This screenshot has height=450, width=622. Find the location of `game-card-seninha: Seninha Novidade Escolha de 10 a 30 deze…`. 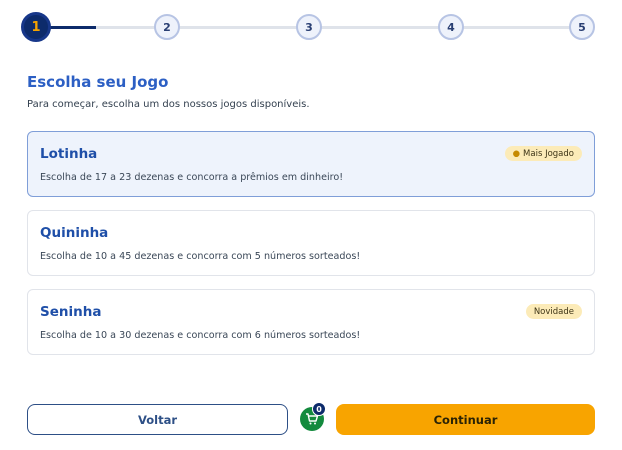

game-card-seninha: Seninha Novidade Escolha de 10 a 30 deze… is located at coordinates (311, 322).